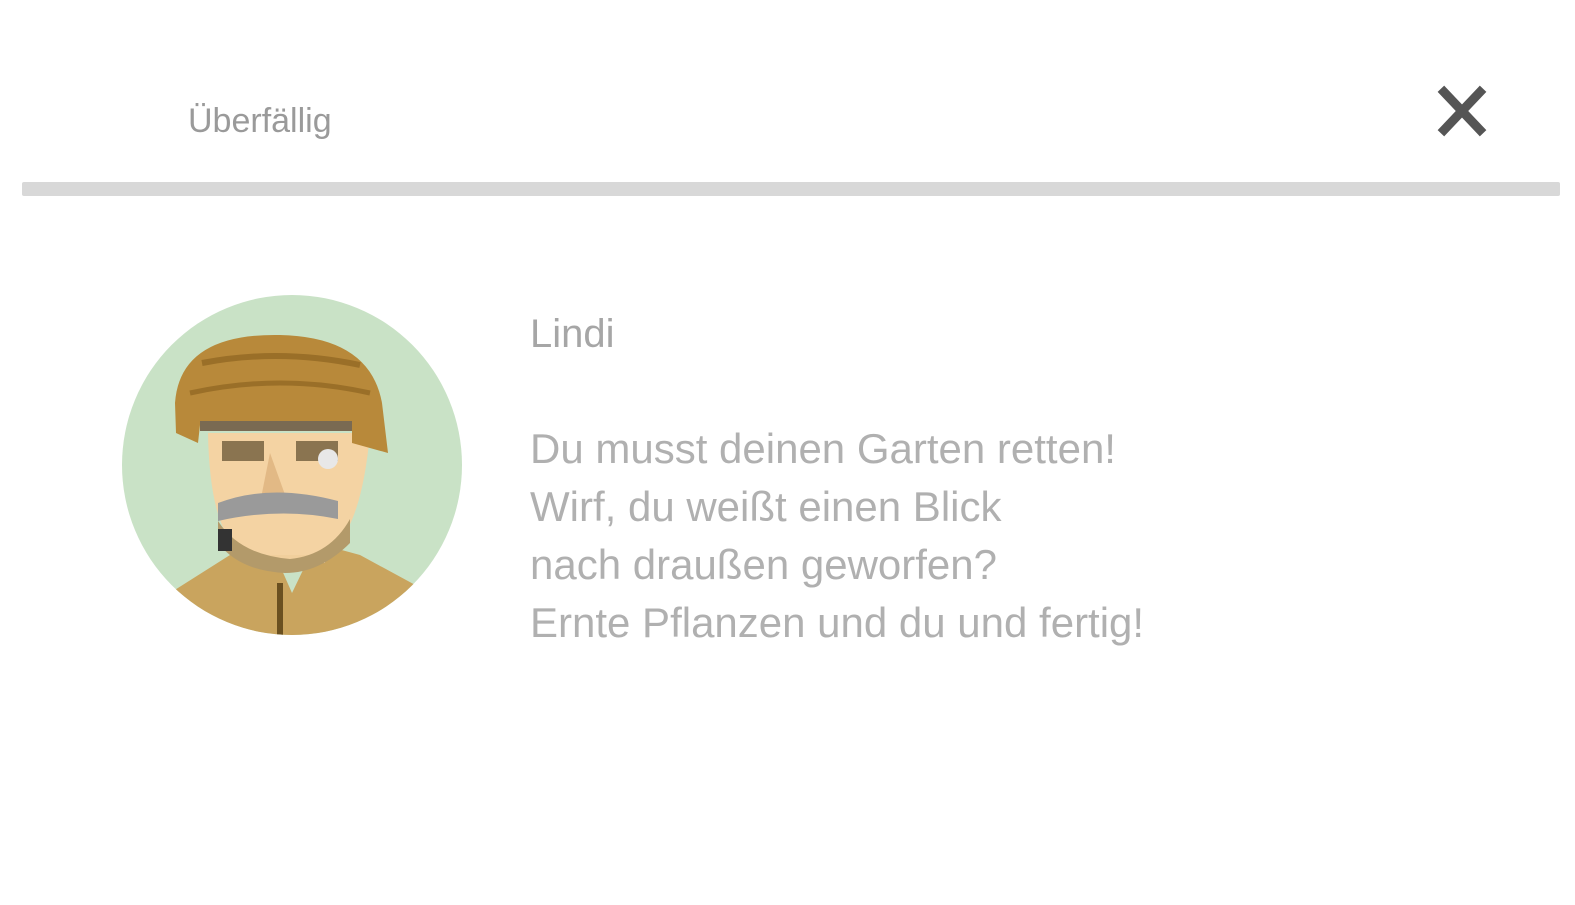 Image resolution: width=1575 pixels, height=905 pixels. What do you see at coordinates (837, 622) in the screenshot?
I see `message-line: Ernte Pflanzen und du und fertig!` at bounding box center [837, 622].